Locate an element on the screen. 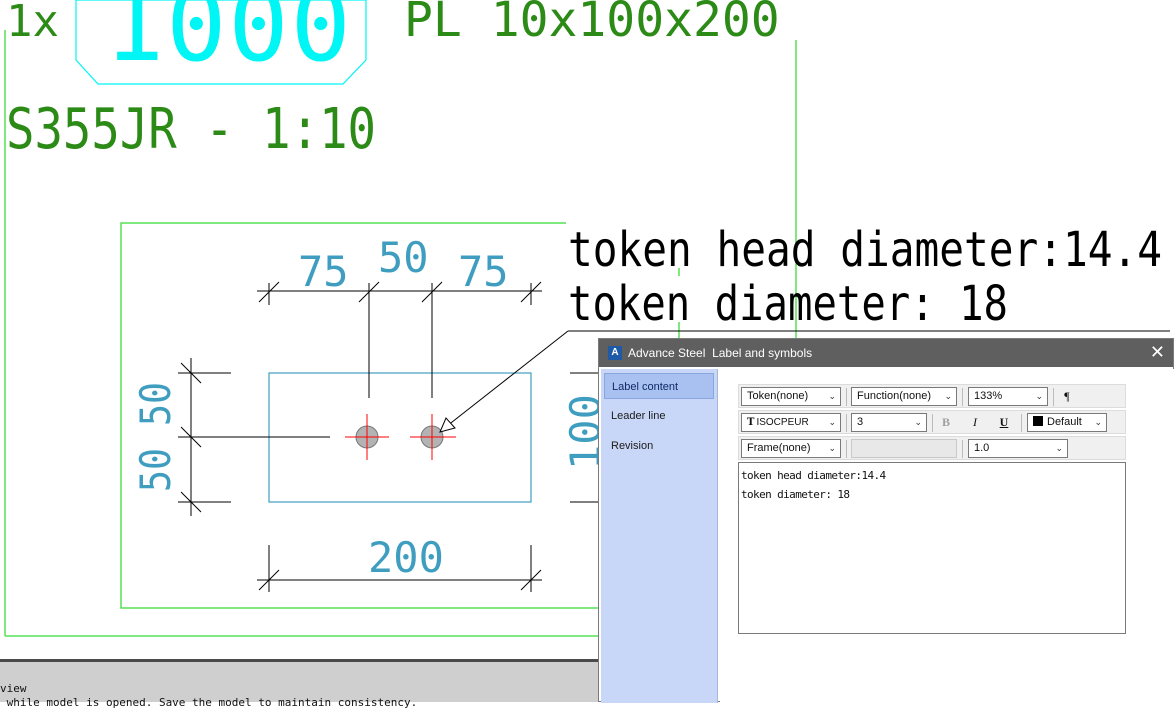  command-line-1: view is located at coordinates (13, 688).